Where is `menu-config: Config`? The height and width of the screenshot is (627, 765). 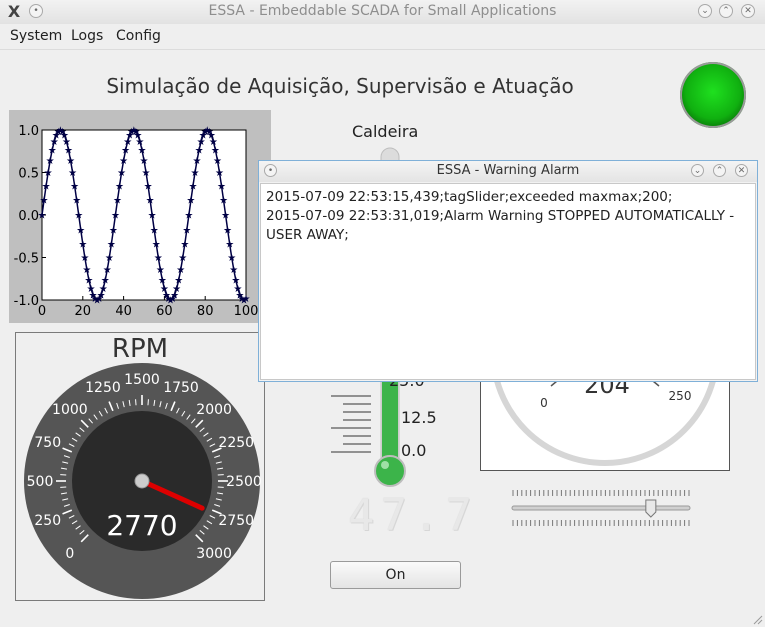 menu-config: Config is located at coordinates (138, 36).